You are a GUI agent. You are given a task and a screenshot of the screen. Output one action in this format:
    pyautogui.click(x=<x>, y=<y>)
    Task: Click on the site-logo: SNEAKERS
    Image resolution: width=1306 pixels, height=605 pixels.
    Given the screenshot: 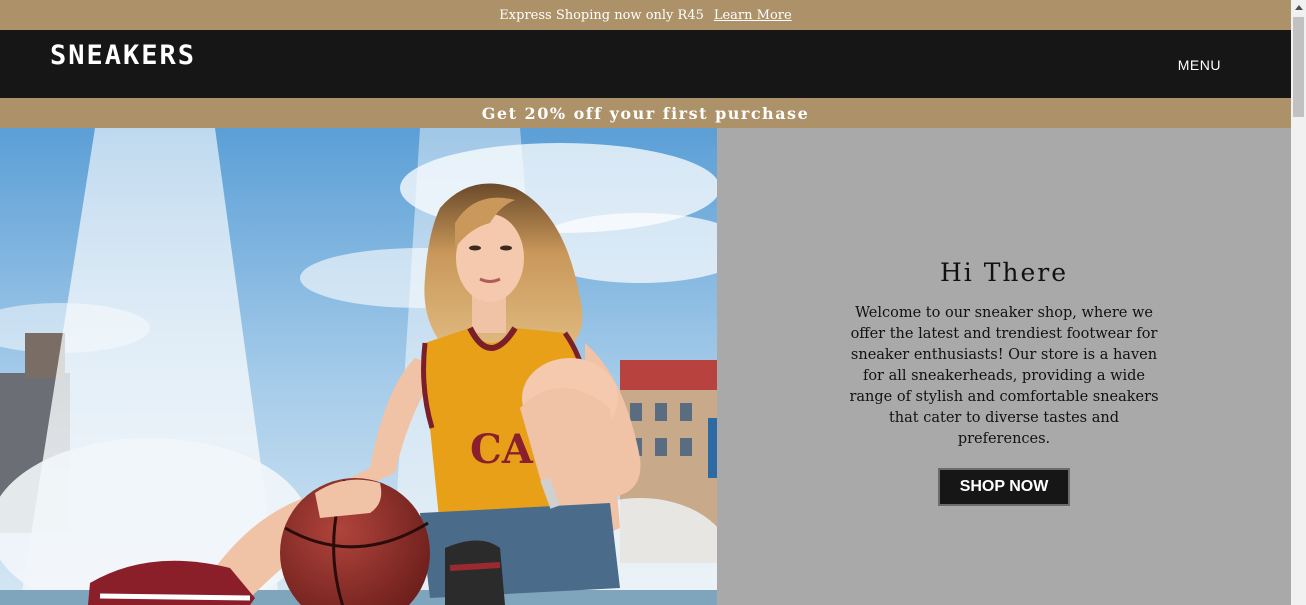 What is the action you would take?
    pyautogui.click(x=123, y=55)
    